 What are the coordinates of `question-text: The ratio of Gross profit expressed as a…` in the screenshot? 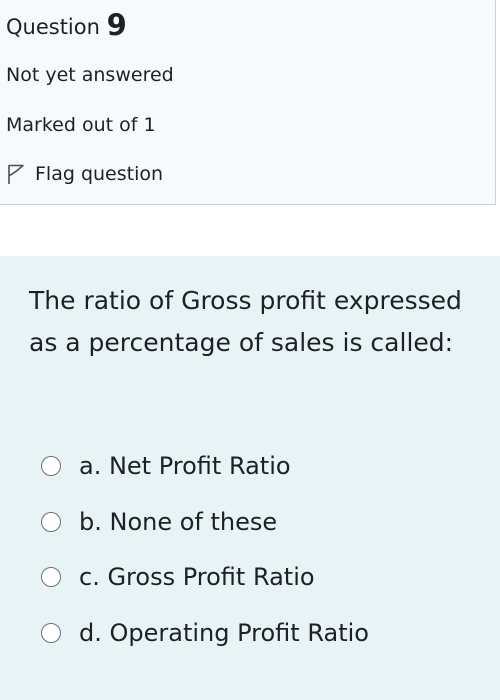 It's located at (245, 321).